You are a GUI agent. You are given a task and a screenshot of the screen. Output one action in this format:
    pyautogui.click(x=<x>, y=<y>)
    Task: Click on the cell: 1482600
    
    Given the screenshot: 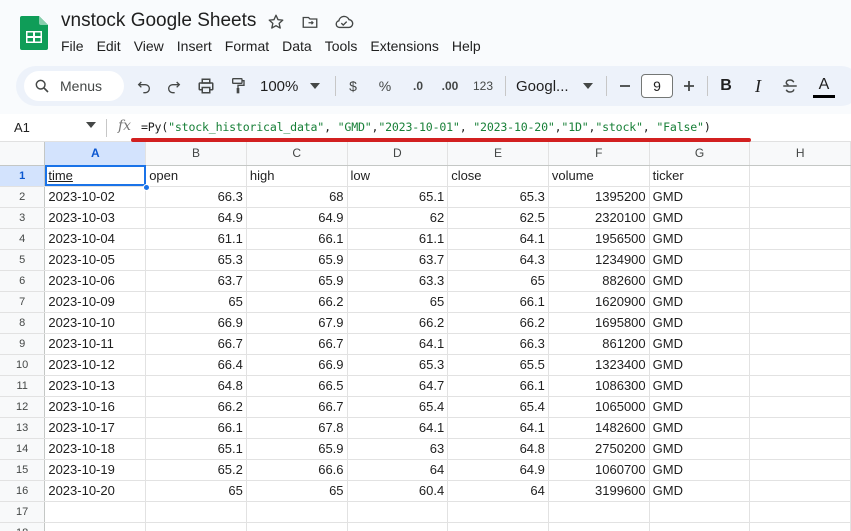 What is the action you would take?
    pyautogui.click(x=599, y=428)
    